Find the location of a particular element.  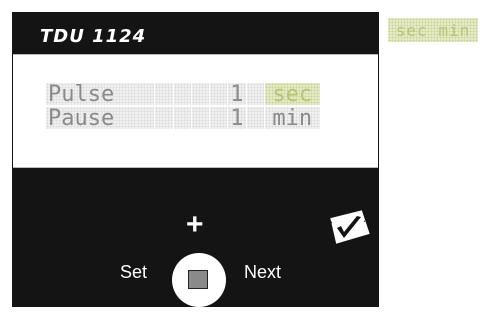

plus-button: + is located at coordinates (195, 225).